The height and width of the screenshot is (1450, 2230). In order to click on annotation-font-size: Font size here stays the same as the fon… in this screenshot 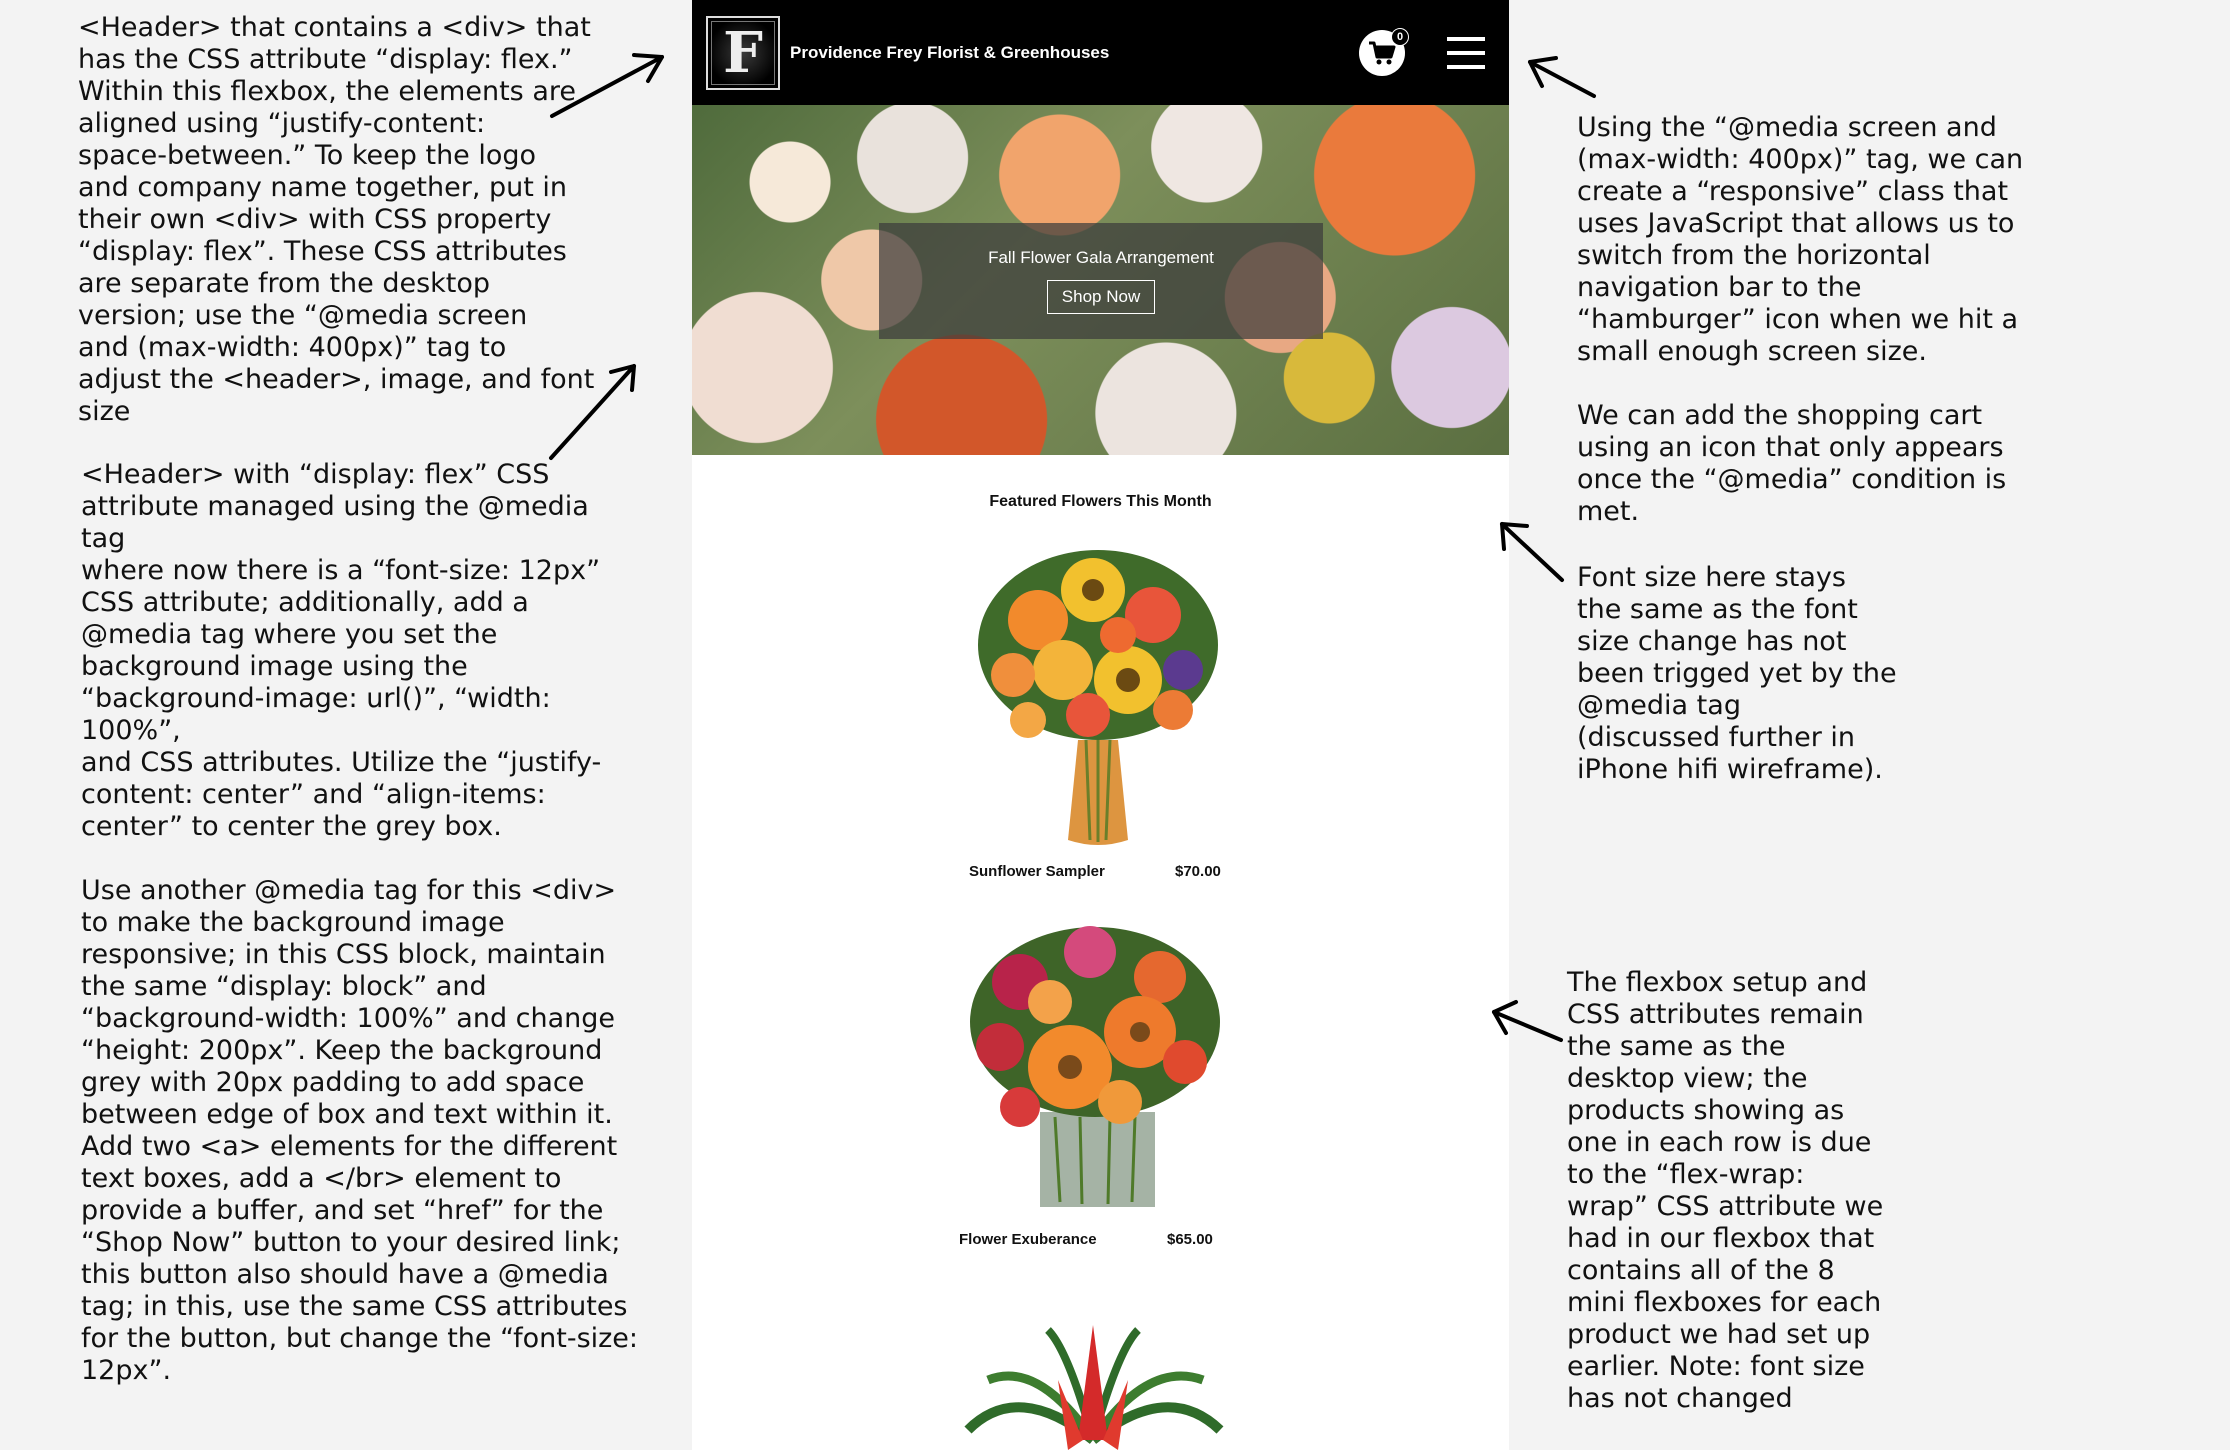, I will do `click(1737, 673)`.